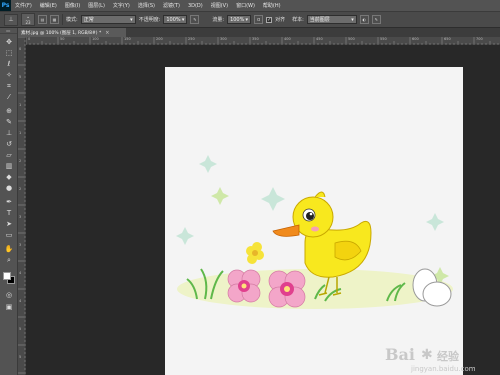 This screenshot has height=375, width=500. Describe the element at coordinates (108, 19) in the screenshot. I see `mode-select: 正常 ▾` at that location.